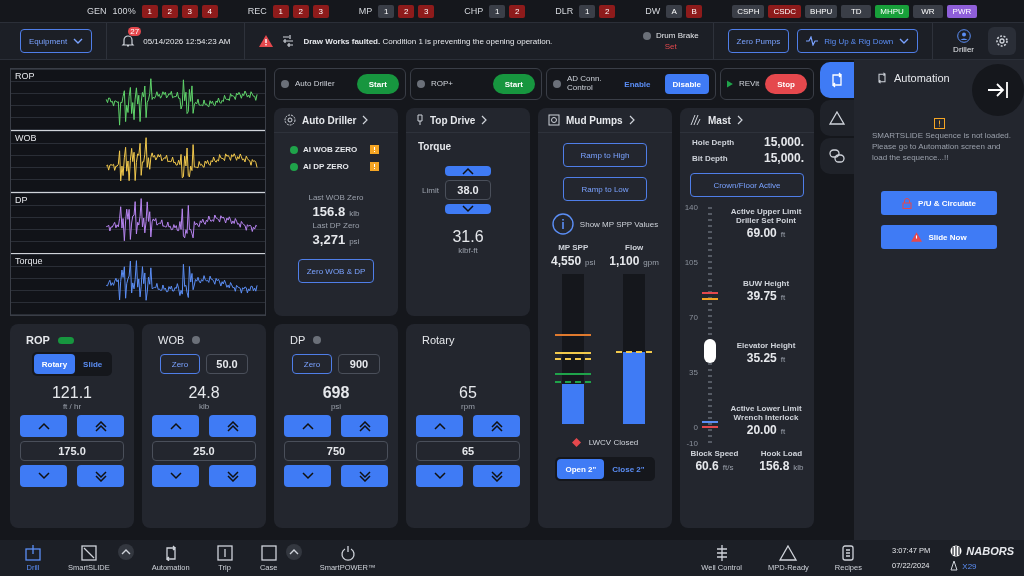 Image resolution: width=1024 pixels, height=576 pixels. Describe the element at coordinates (710, 158) in the screenshot. I see `depth-label: Bit Depth` at that location.